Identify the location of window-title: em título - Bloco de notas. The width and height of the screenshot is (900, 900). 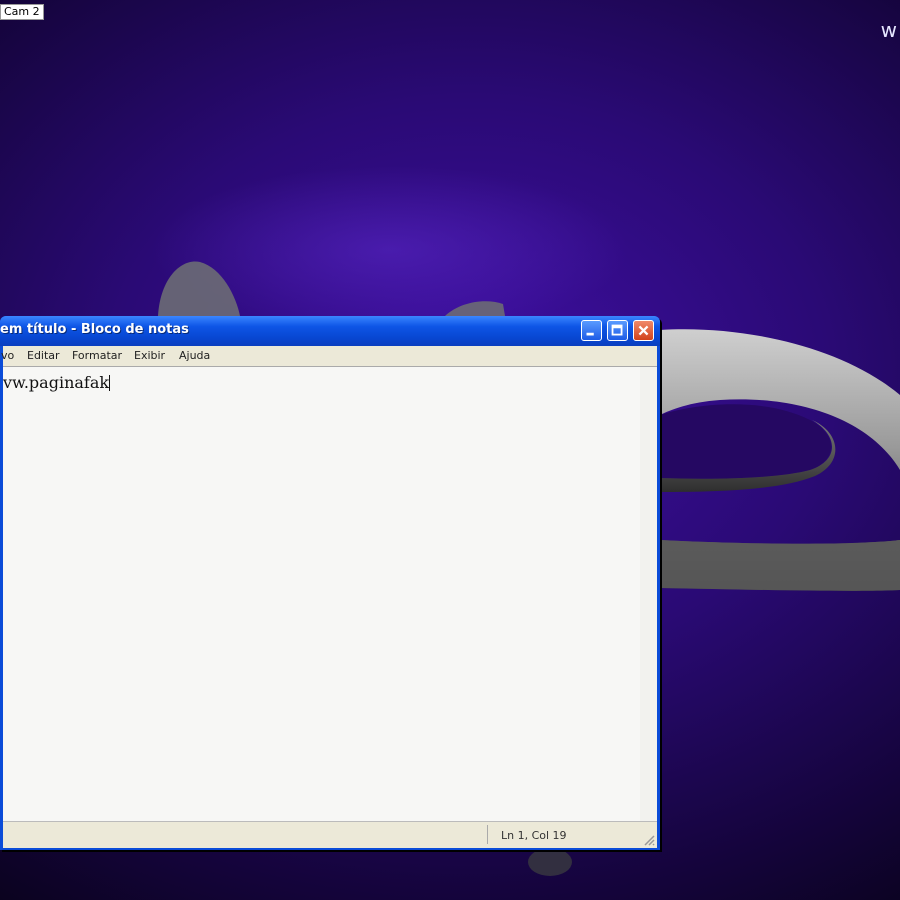
(94, 329).